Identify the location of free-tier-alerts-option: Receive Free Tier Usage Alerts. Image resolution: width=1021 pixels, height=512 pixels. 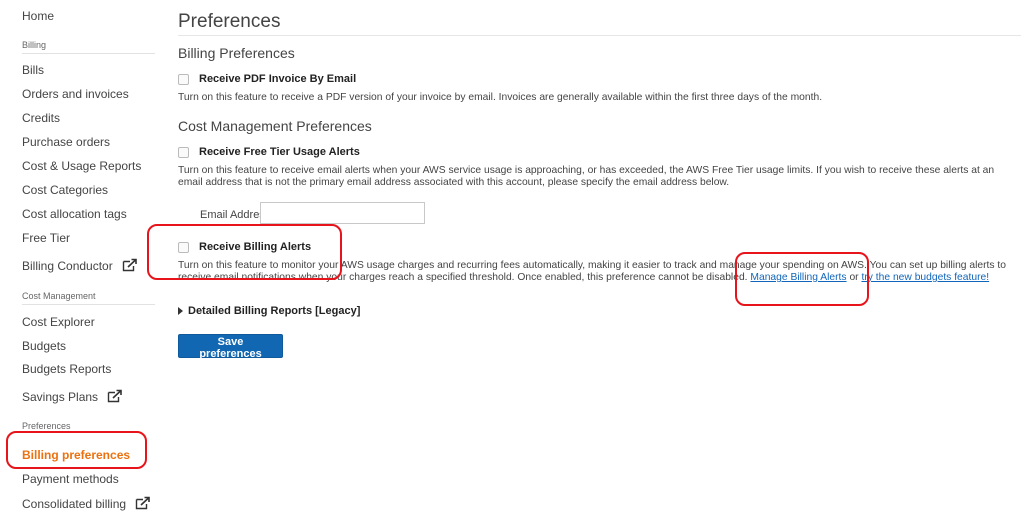
(269, 152).